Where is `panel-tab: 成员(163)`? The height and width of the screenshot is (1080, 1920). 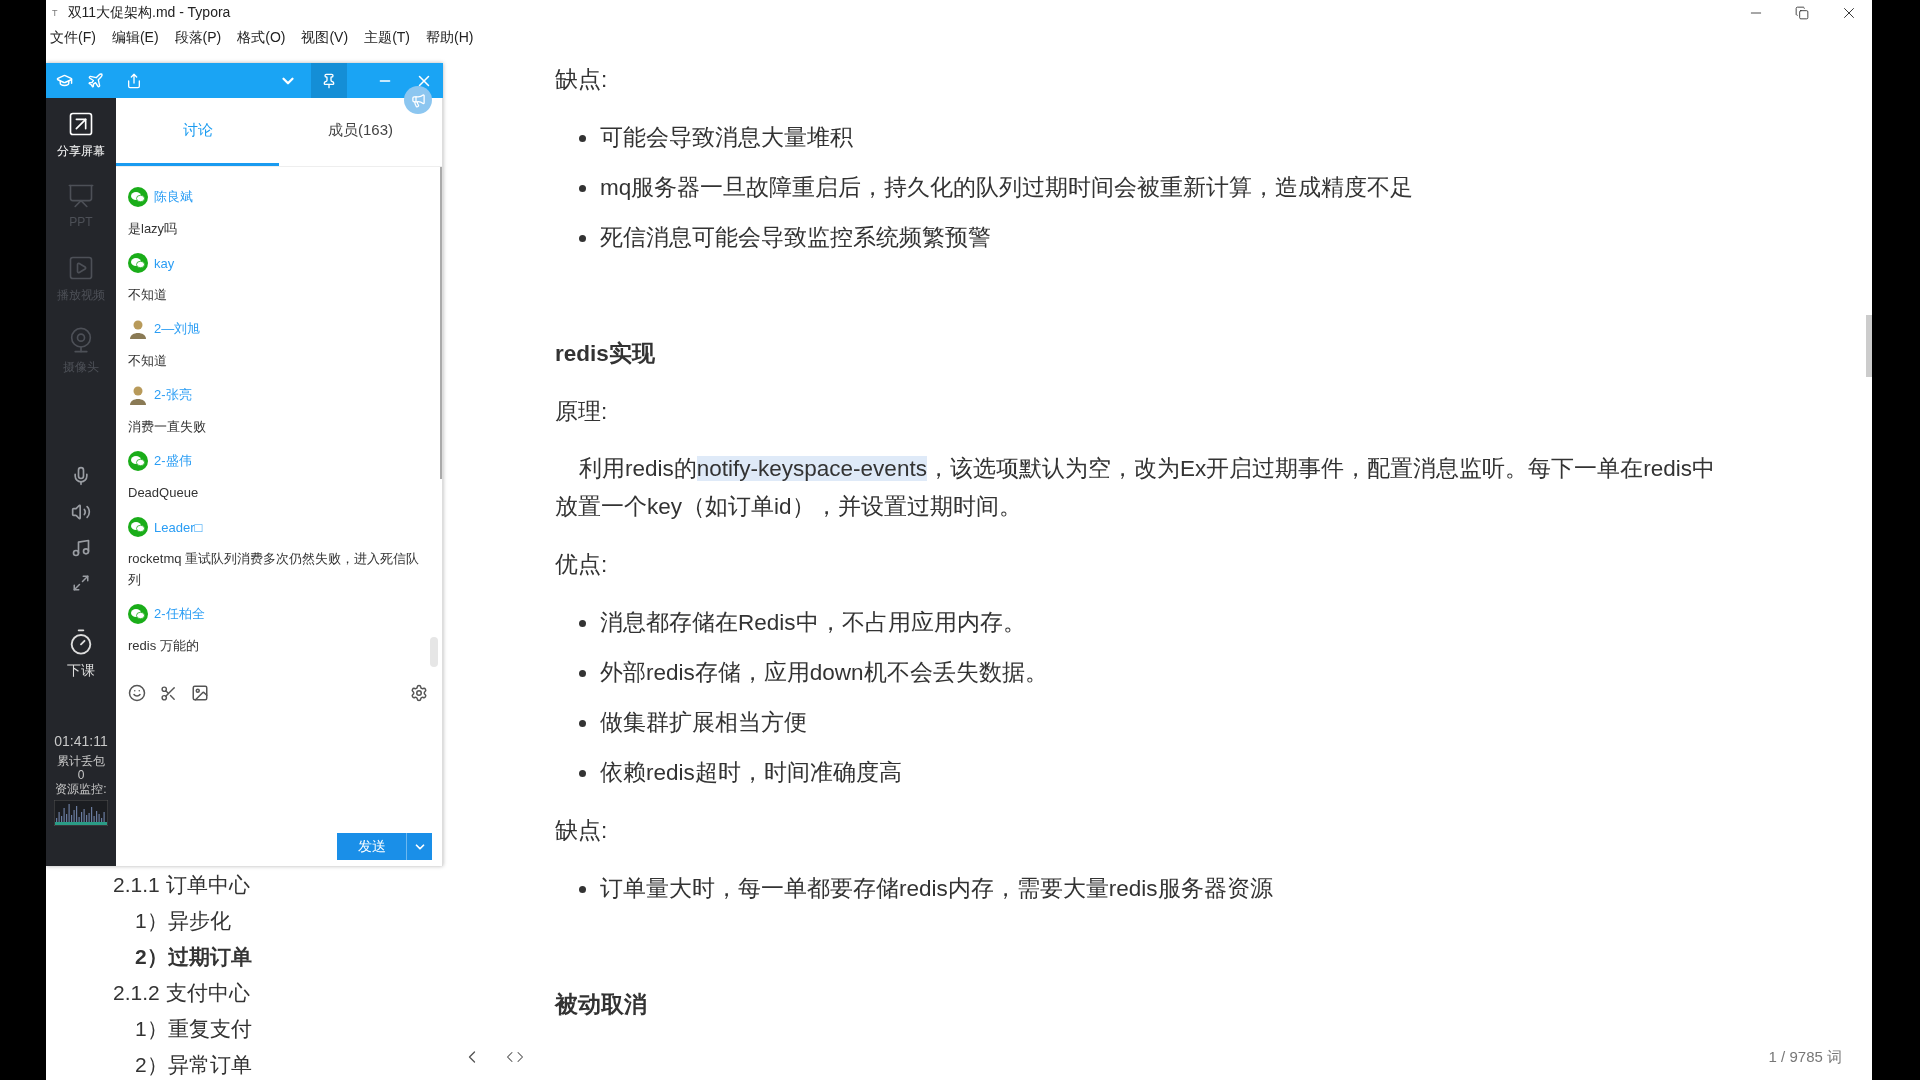 panel-tab: 成员(163) is located at coordinates (360, 132).